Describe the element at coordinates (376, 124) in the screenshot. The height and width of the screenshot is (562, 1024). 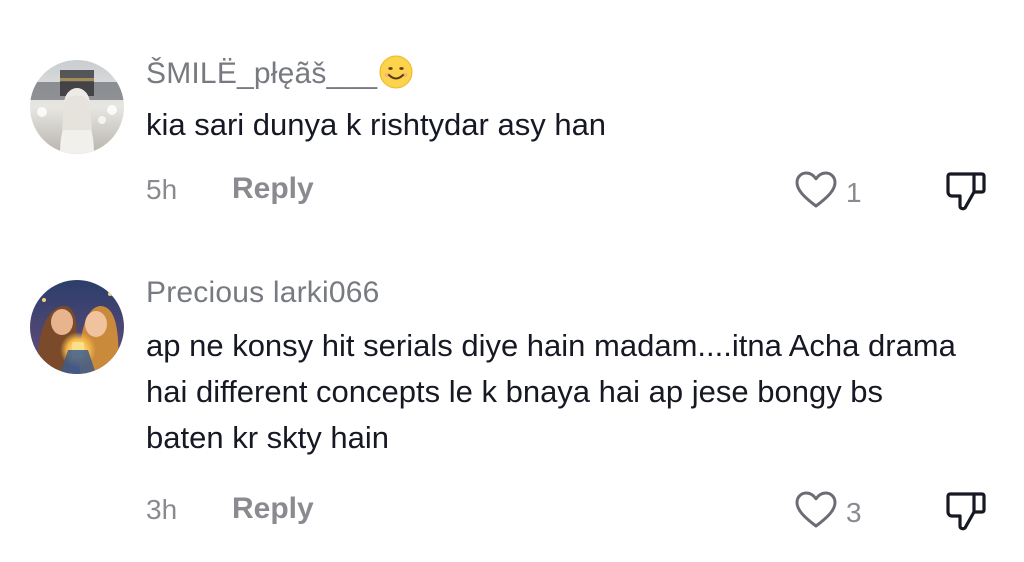
I see `comment-text: kia sari dunya k rishtydar asy han` at that location.